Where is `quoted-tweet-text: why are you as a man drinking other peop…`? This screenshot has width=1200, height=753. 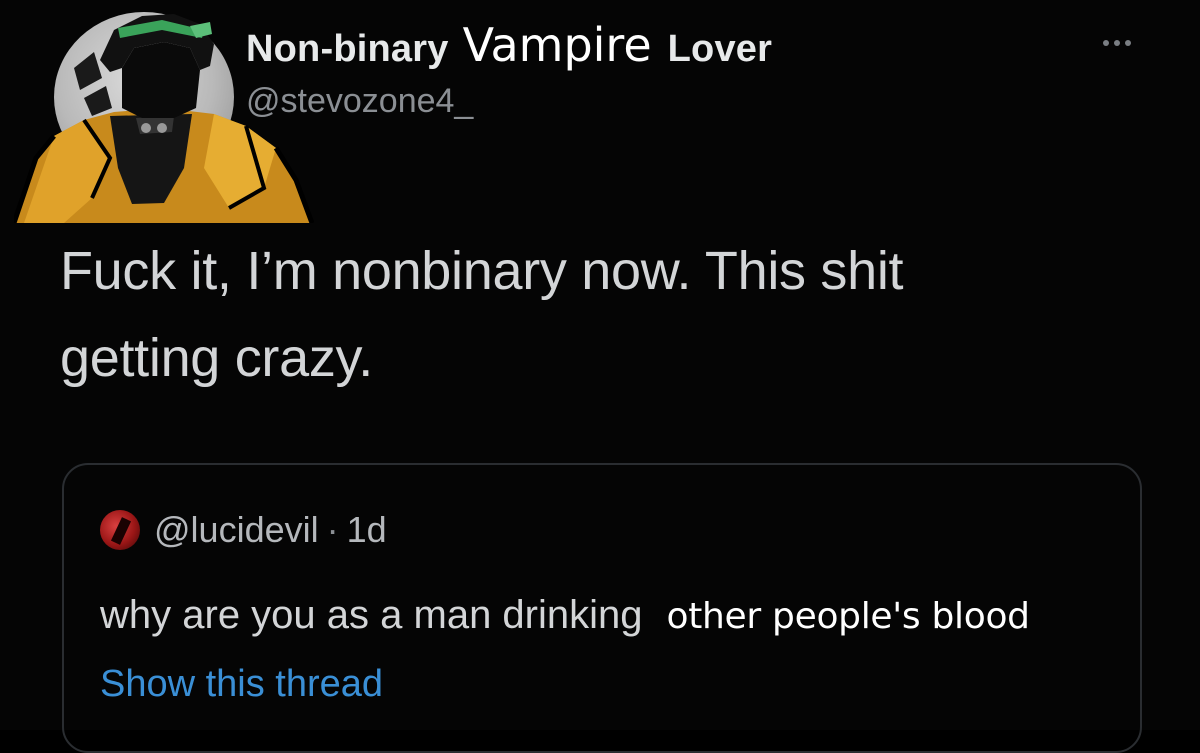
quoted-tweet-text: why are you as a man drinking other peop… is located at coordinates (565, 615).